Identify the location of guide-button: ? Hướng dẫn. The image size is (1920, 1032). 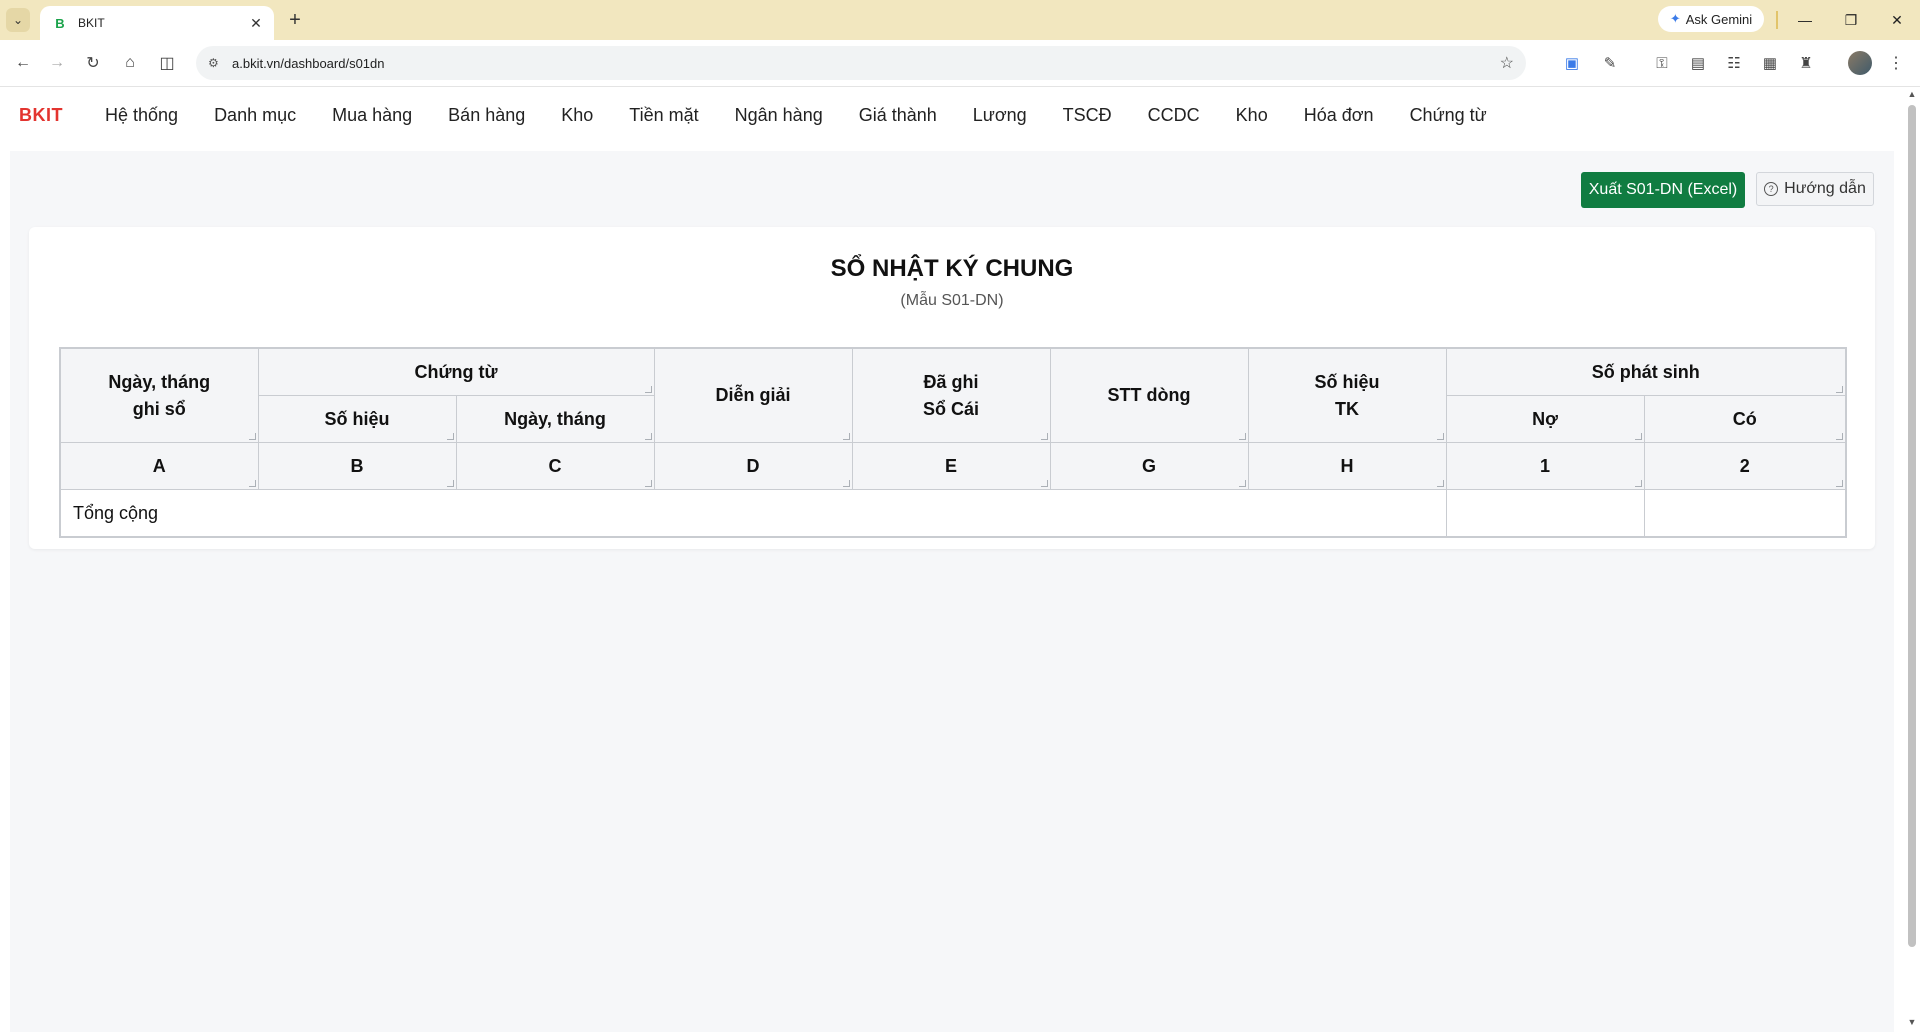
(1815, 189).